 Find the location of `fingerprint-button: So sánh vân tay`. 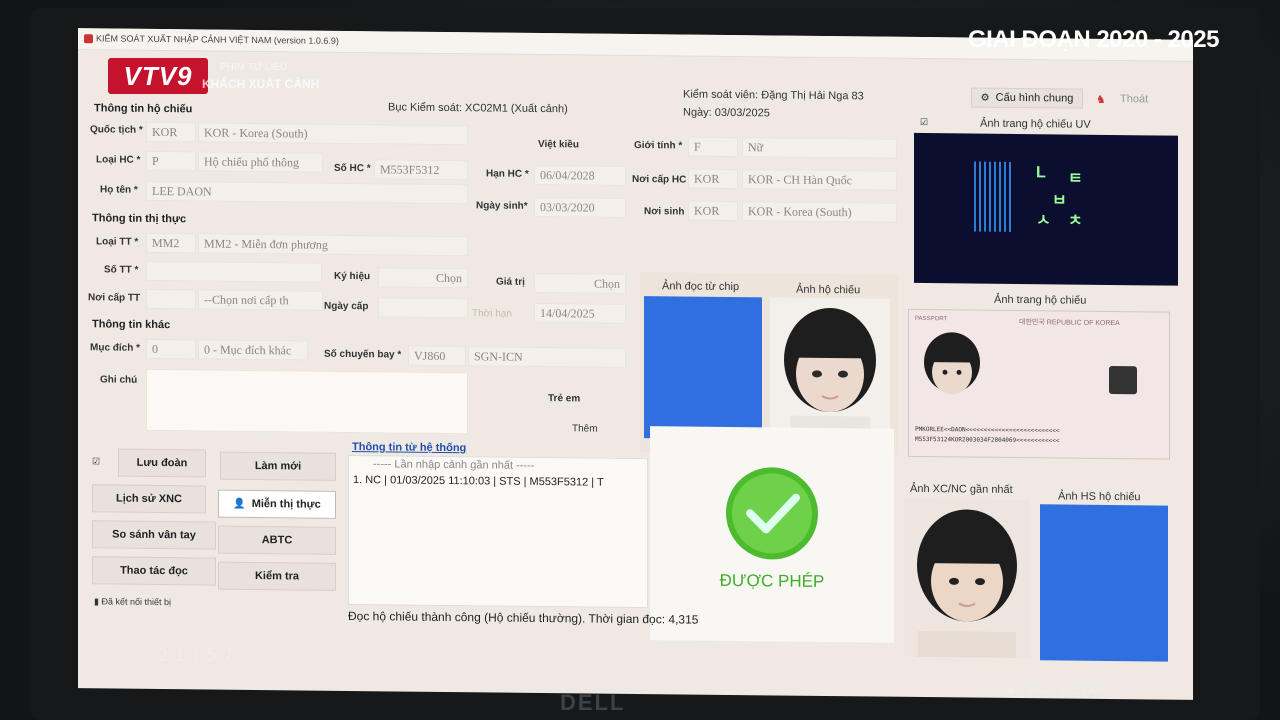

fingerprint-button: So sánh vân tay is located at coordinates (154, 535).